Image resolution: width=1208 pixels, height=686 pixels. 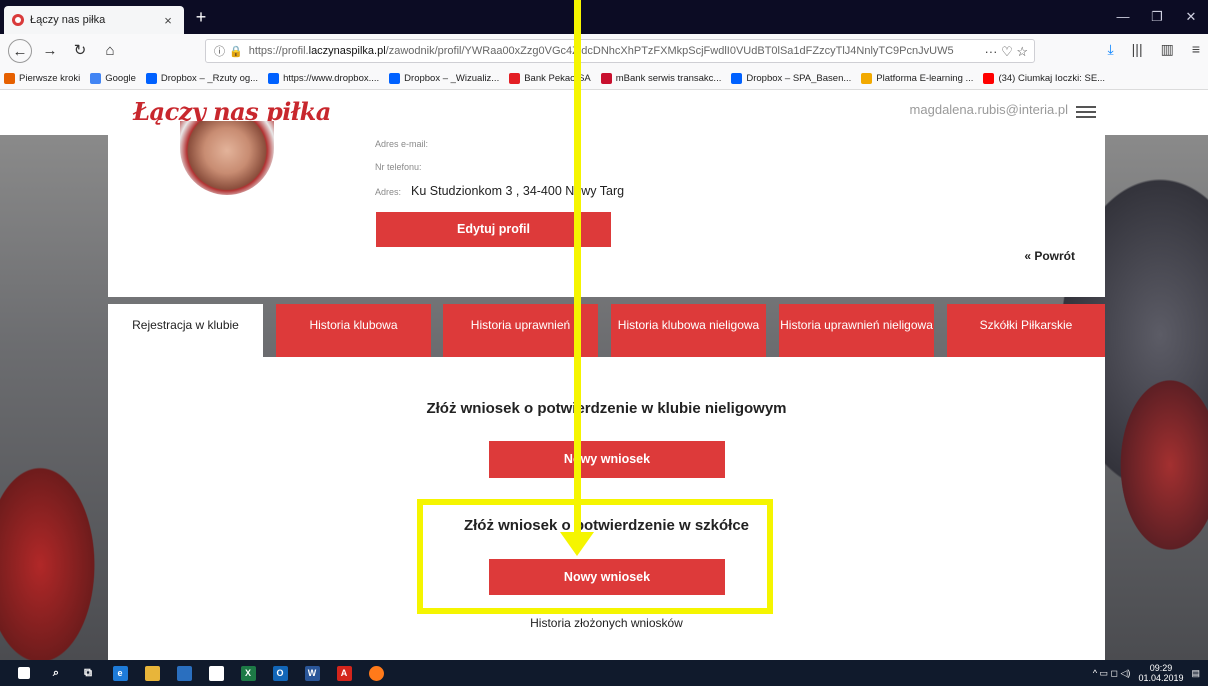 I want to click on notifications-icon: ▤, so click(x=1195, y=673).